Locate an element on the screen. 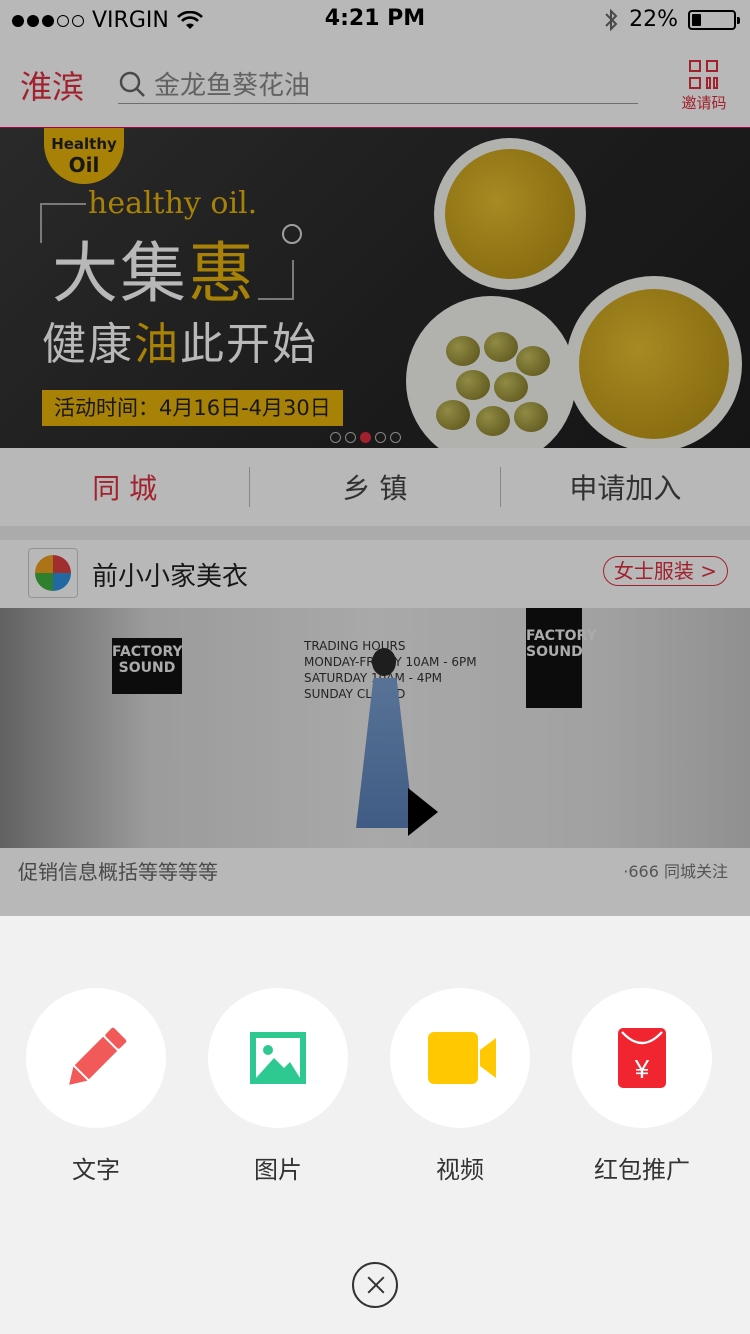  action-image: 图片 is located at coordinates (278, 1086).